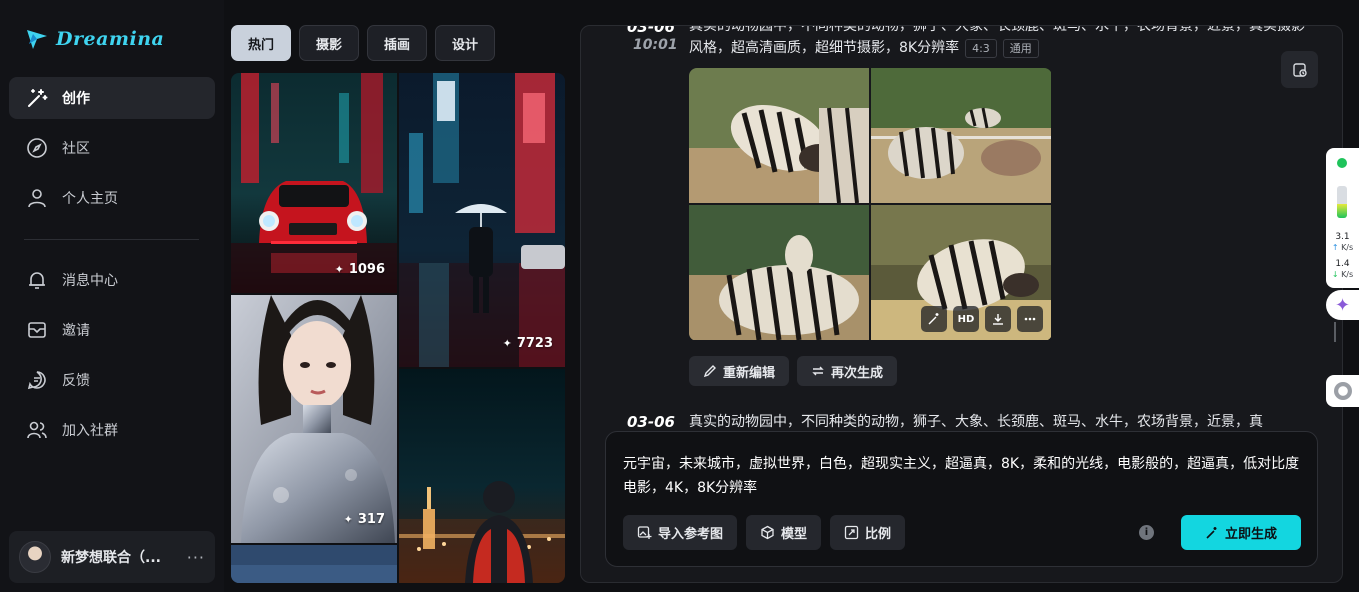  Describe the element at coordinates (90, 281) in the screenshot. I see `sidebar-item-label: 消息中心` at that location.